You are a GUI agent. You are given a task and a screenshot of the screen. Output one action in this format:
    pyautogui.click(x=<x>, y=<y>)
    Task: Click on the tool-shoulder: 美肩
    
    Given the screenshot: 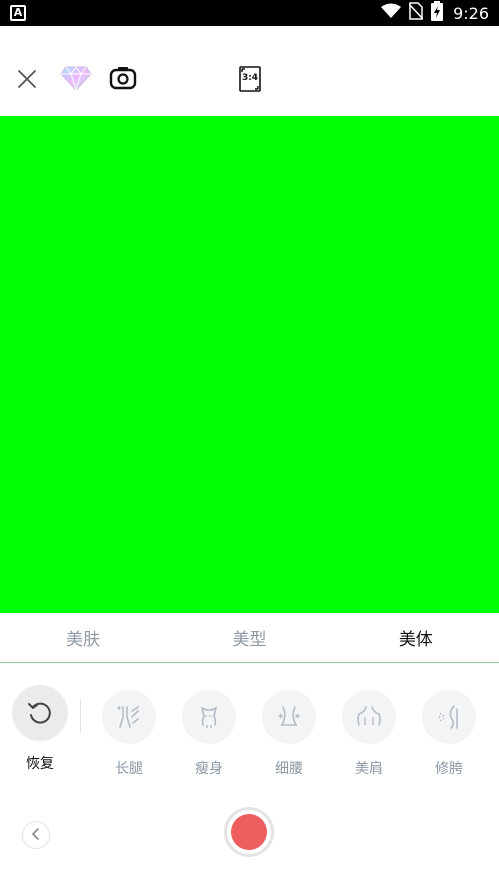 What is the action you would take?
    pyautogui.click(x=369, y=734)
    